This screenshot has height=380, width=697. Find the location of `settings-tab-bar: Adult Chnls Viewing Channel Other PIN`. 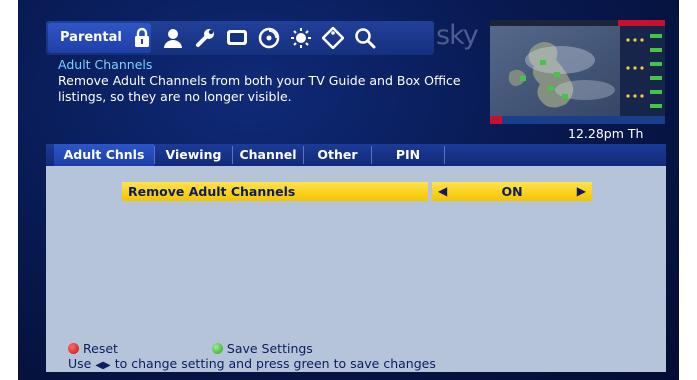

settings-tab-bar: Adult Chnls Viewing Channel Other PIN is located at coordinates (356, 155).